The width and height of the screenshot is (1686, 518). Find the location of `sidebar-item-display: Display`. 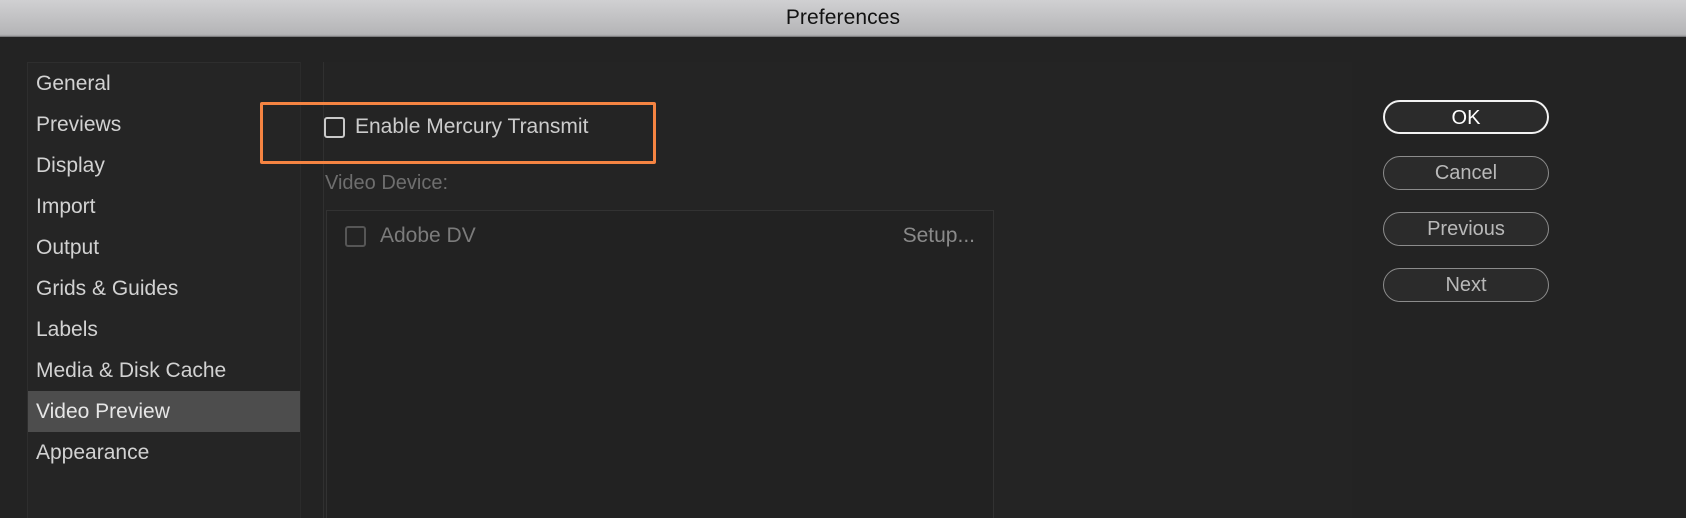

sidebar-item-display: Display is located at coordinates (164, 165).